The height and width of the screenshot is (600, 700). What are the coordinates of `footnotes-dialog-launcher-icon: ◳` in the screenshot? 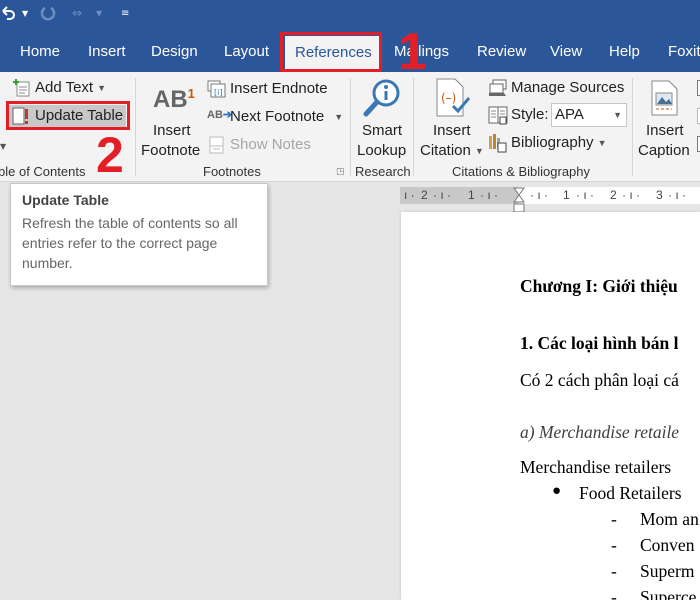 It's located at (340, 172).